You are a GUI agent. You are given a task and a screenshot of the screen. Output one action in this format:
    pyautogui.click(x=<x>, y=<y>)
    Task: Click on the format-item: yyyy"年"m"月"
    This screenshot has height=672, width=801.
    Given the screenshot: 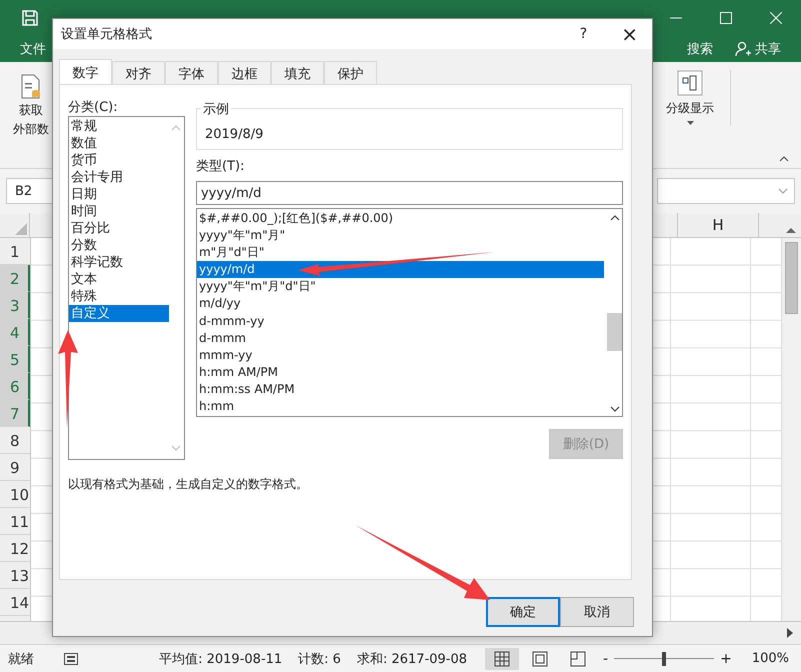 What is the action you would take?
    pyautogui.click(x=401, y=235)
    